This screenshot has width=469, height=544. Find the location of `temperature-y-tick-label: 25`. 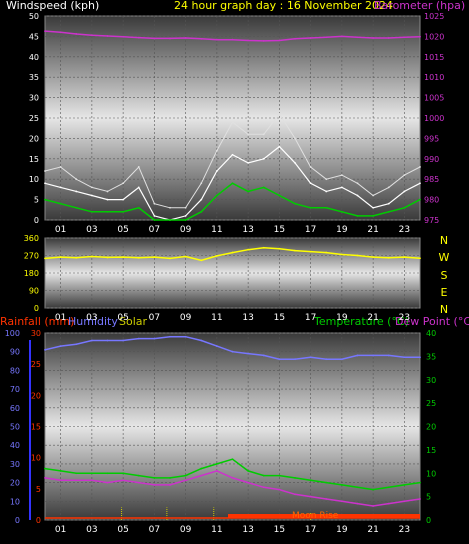

temperature-y-tick-label: 25 is located at coordinates (431, 403).